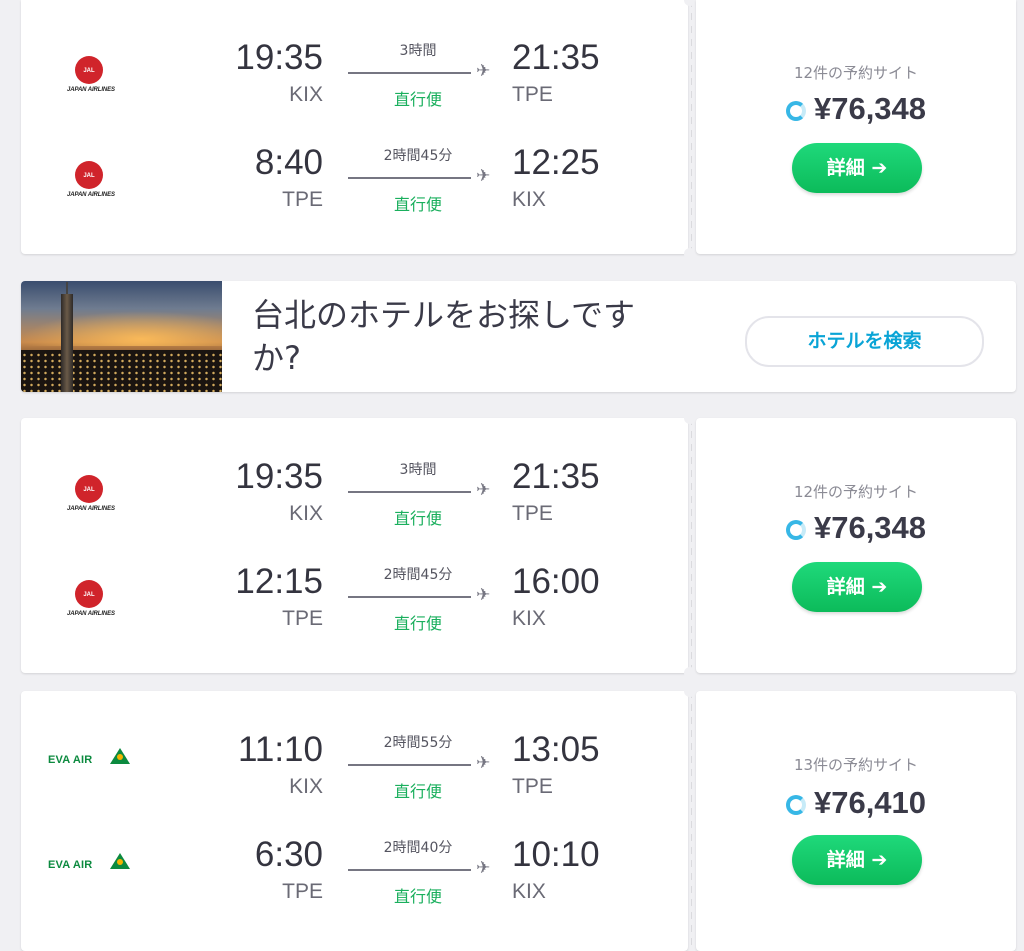 The image size is (1024, 951). Describe the element at coordinates (556, 749) in the screenshot. I see `arrival-time: 13:05` at that location.